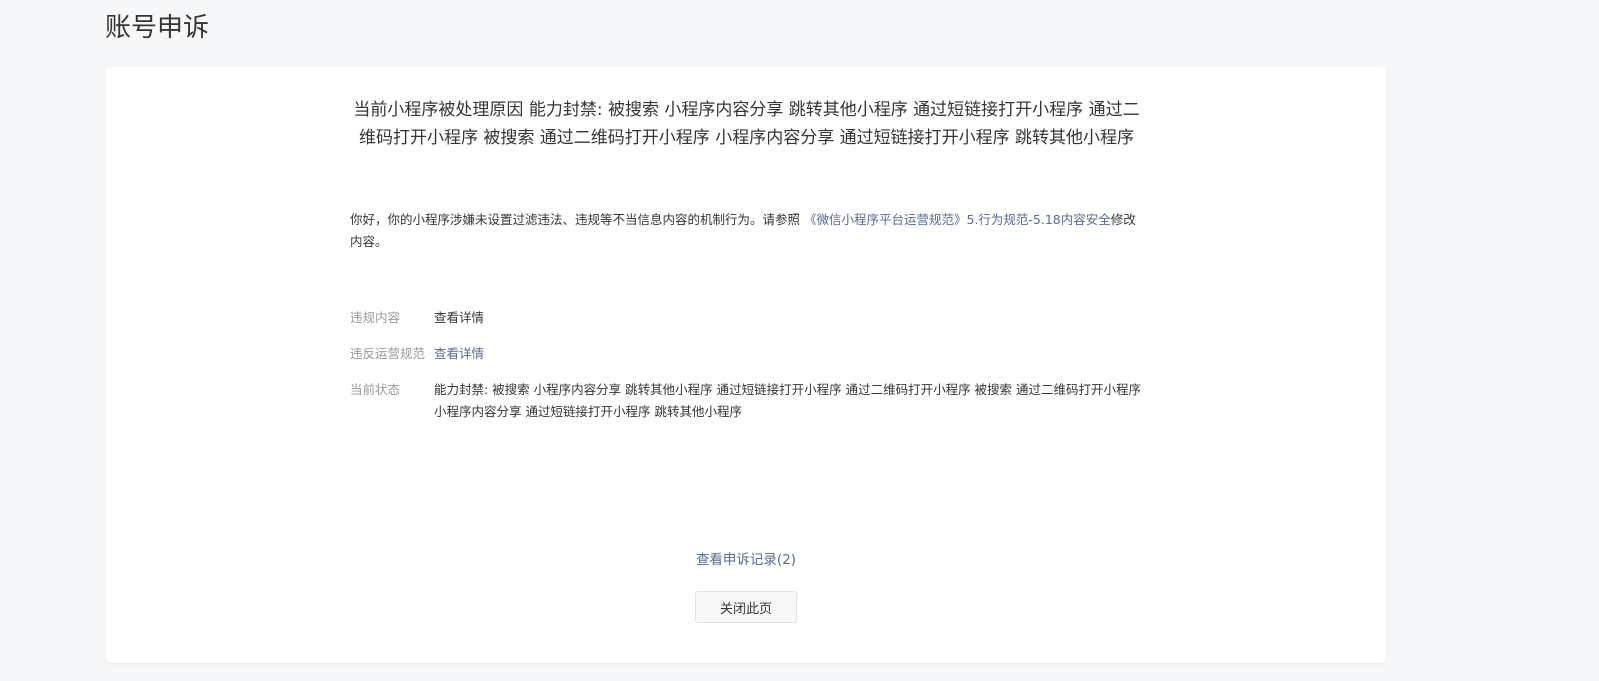 This screenshot has width=1599, height=681. What do you see at coordinates (388, 353) in the screenshot?
I see `violated-rule-label: 违反运营规范` at bounding box center [388, 353].